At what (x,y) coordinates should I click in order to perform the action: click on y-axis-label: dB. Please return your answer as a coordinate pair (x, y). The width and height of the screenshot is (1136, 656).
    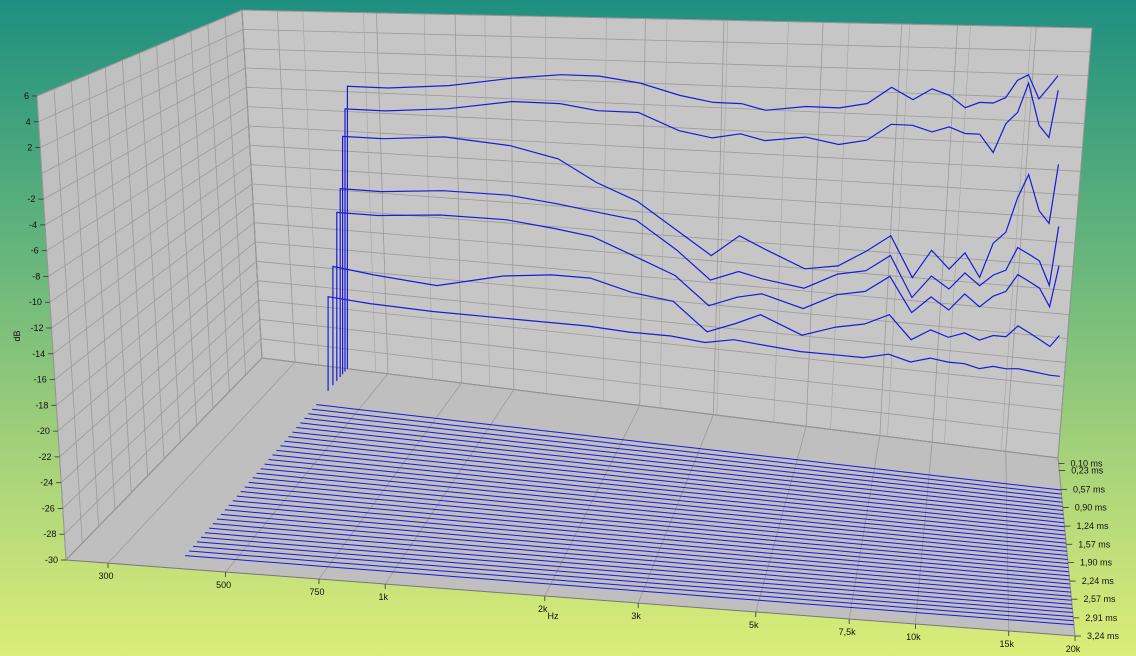
    Looking at the image, I should click on (17, 335).